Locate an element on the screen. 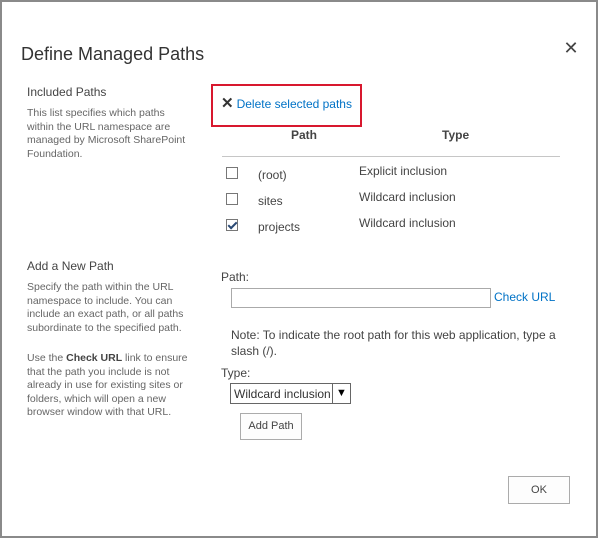  path-checkbox-sites is located at coordinates (232, 199).